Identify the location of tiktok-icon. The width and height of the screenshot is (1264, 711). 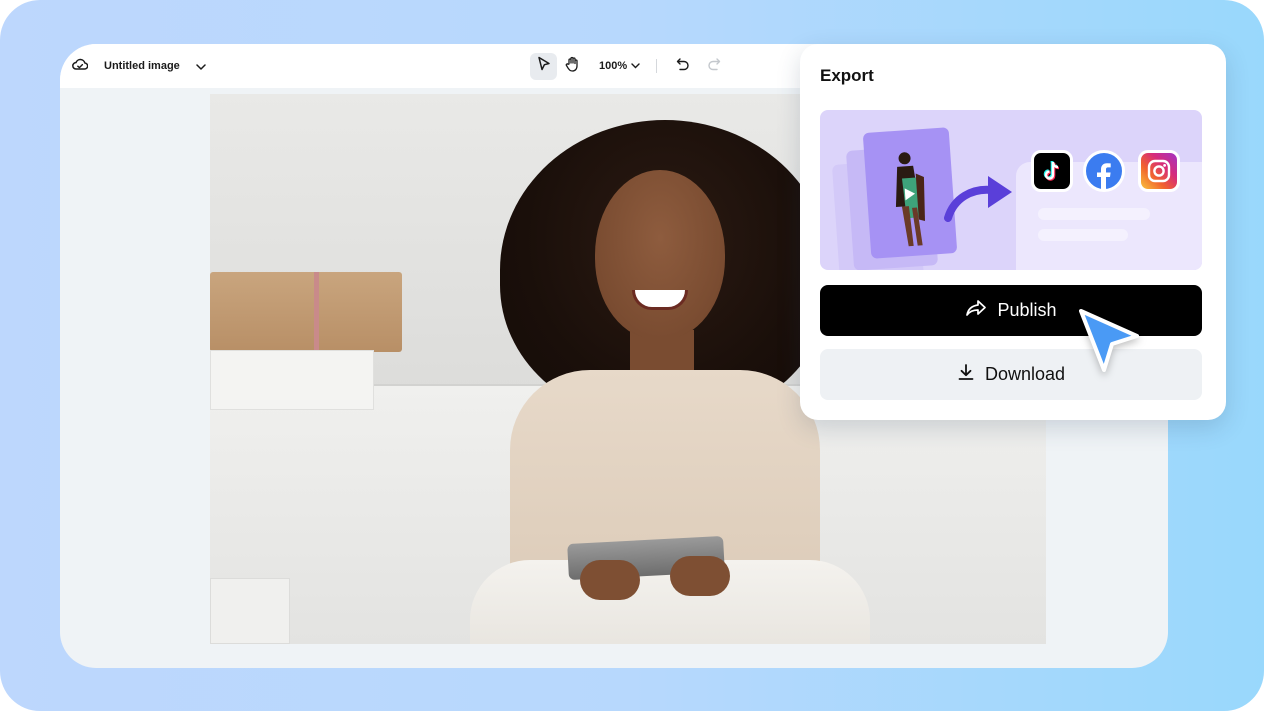
(1052, 171).